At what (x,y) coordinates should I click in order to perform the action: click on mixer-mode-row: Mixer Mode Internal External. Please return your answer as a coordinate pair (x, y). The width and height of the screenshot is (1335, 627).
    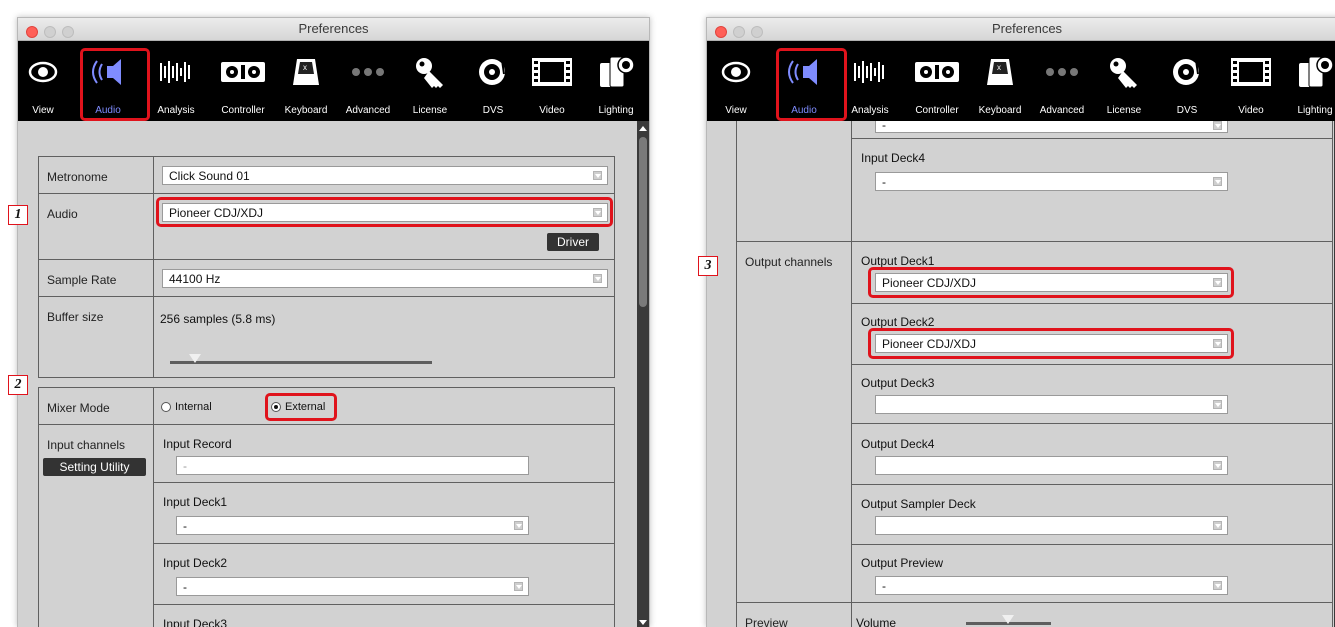
    Looking at the image, I should click on (326, 406).